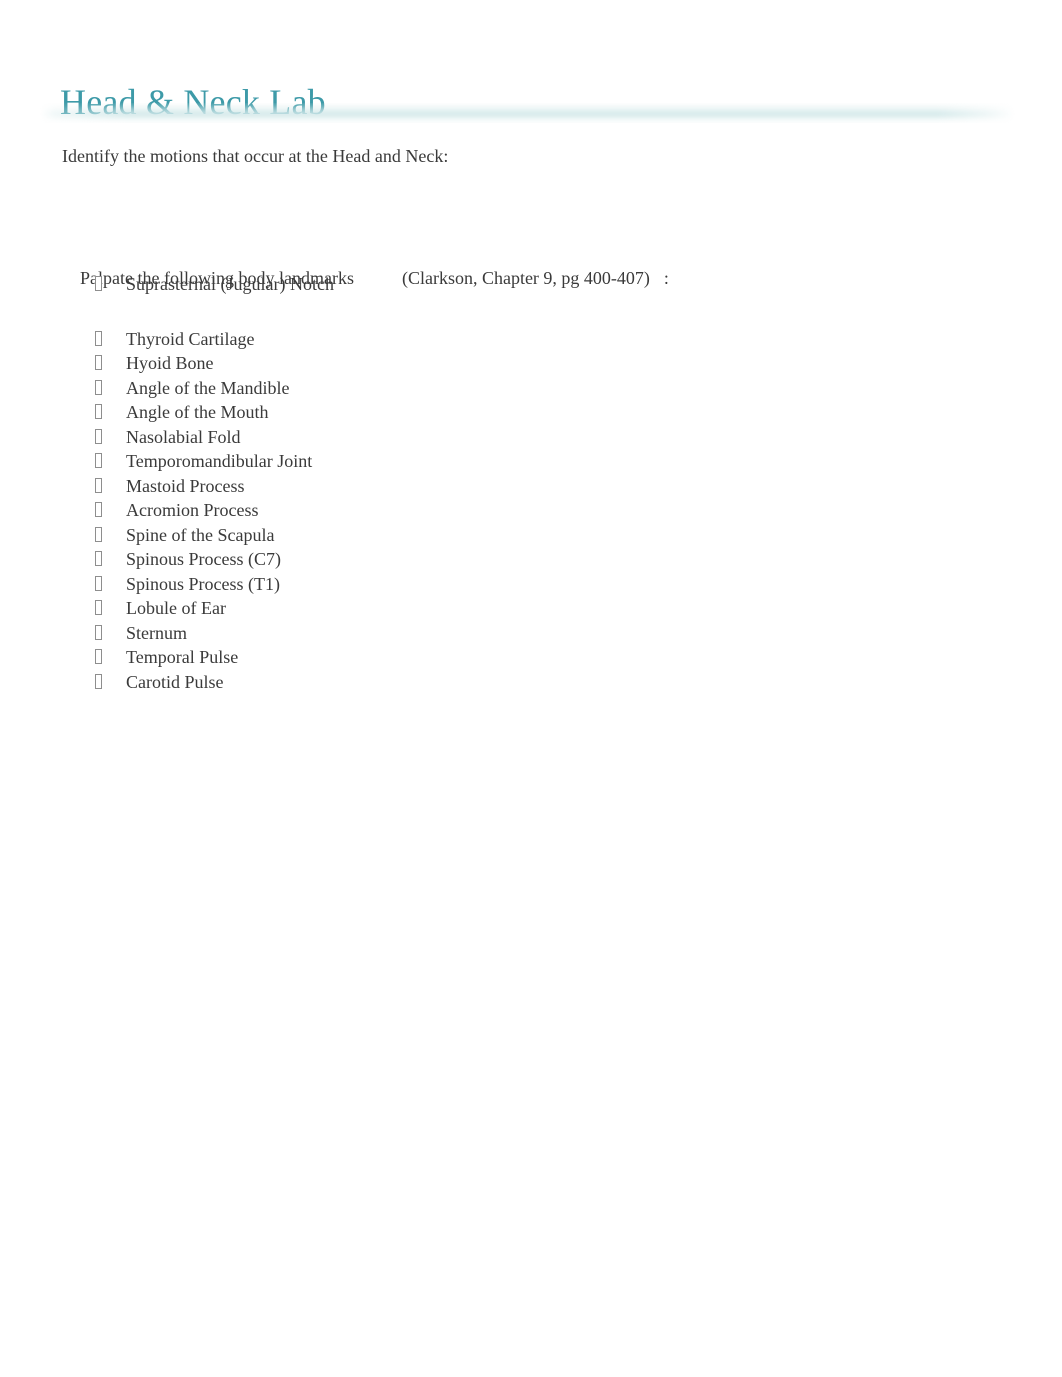 This screenshot has height=1377, width=1062. I want to click on list-item: Thyroid Cartilage, so click(531, 339).